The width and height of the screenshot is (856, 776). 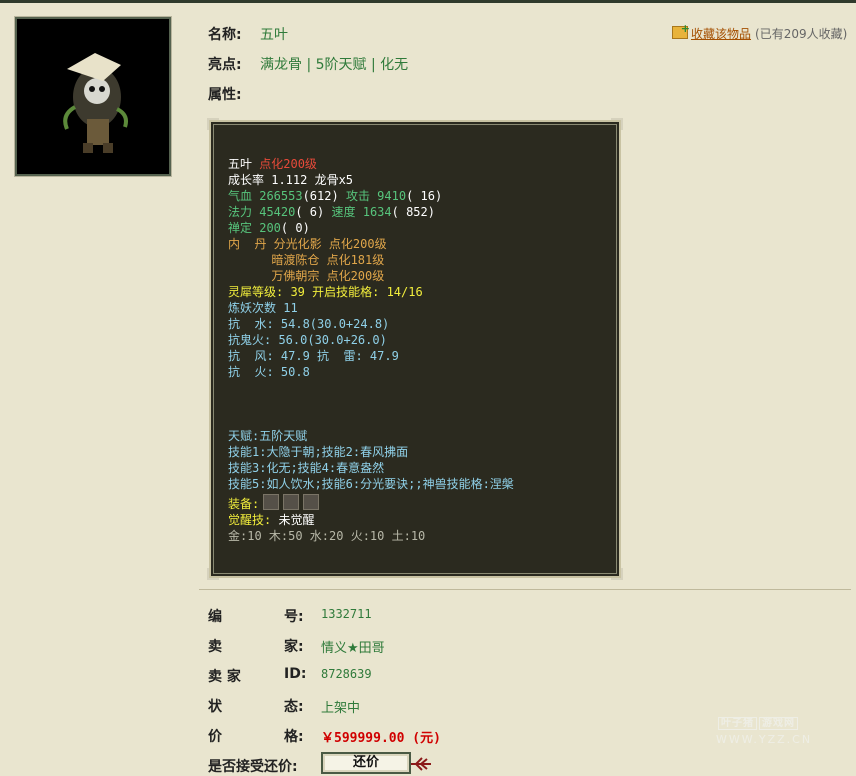 I want to click on favorite-area: 收藏该物品 (已有209人收藏), so click(x=760, y=32).